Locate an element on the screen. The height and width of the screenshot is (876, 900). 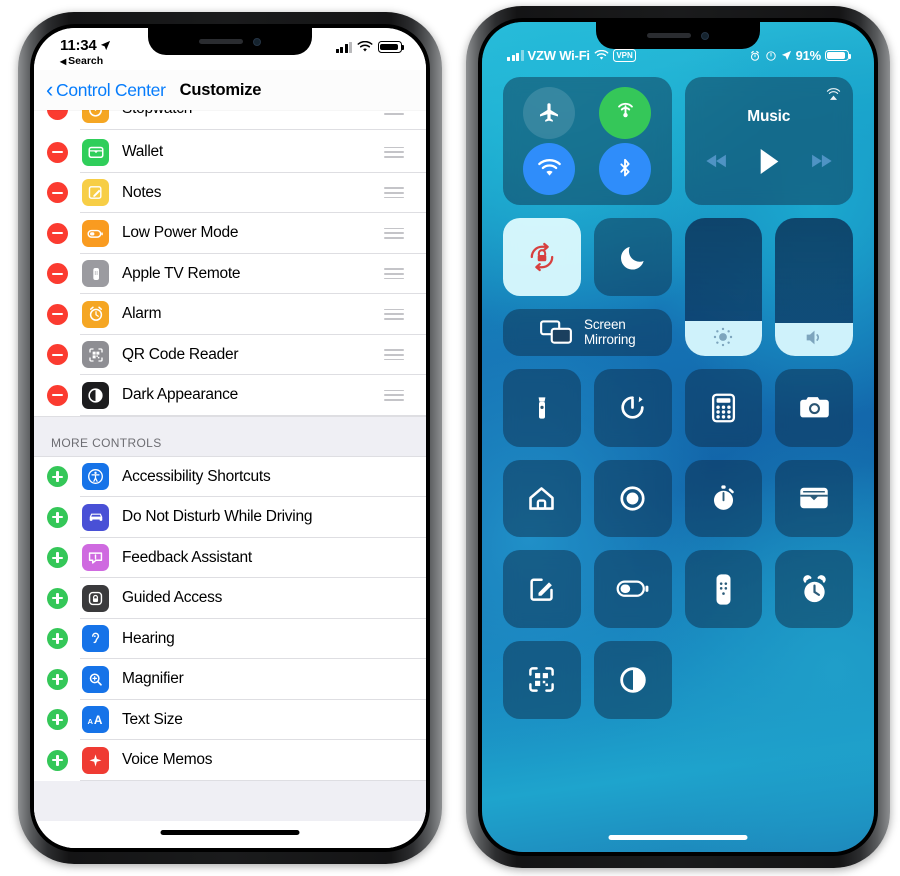
dark-appearance-button is located at coordinates (632, 680).